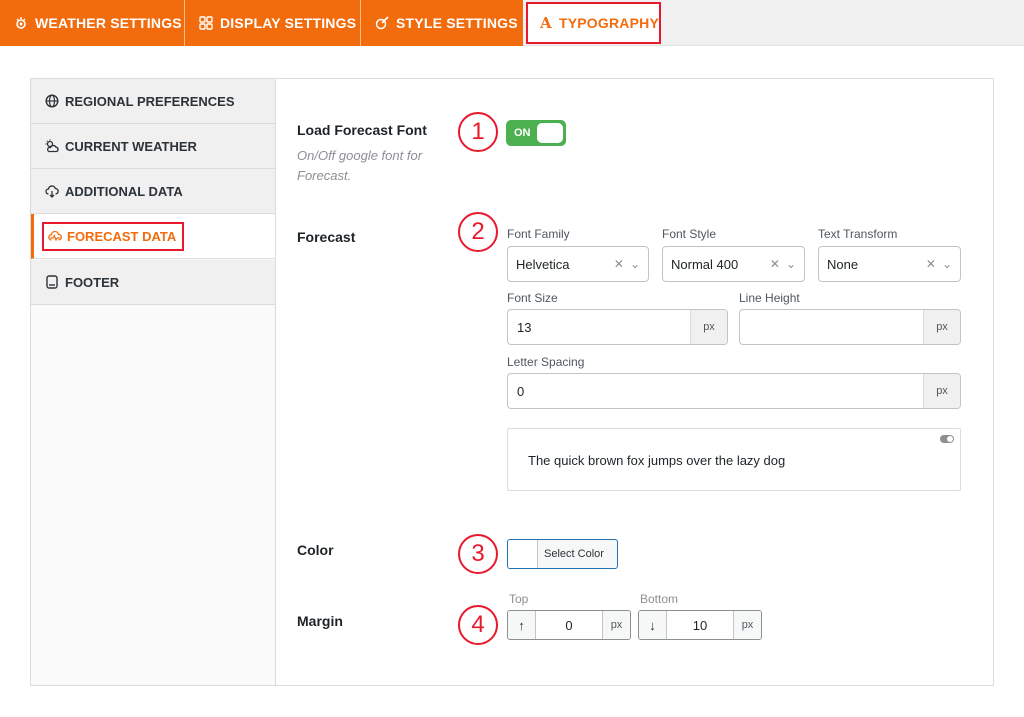  Describe the element at coordinates (108, 23) in the screenshot. I see `tab-label: WEATHER SETTINGS` at that location.